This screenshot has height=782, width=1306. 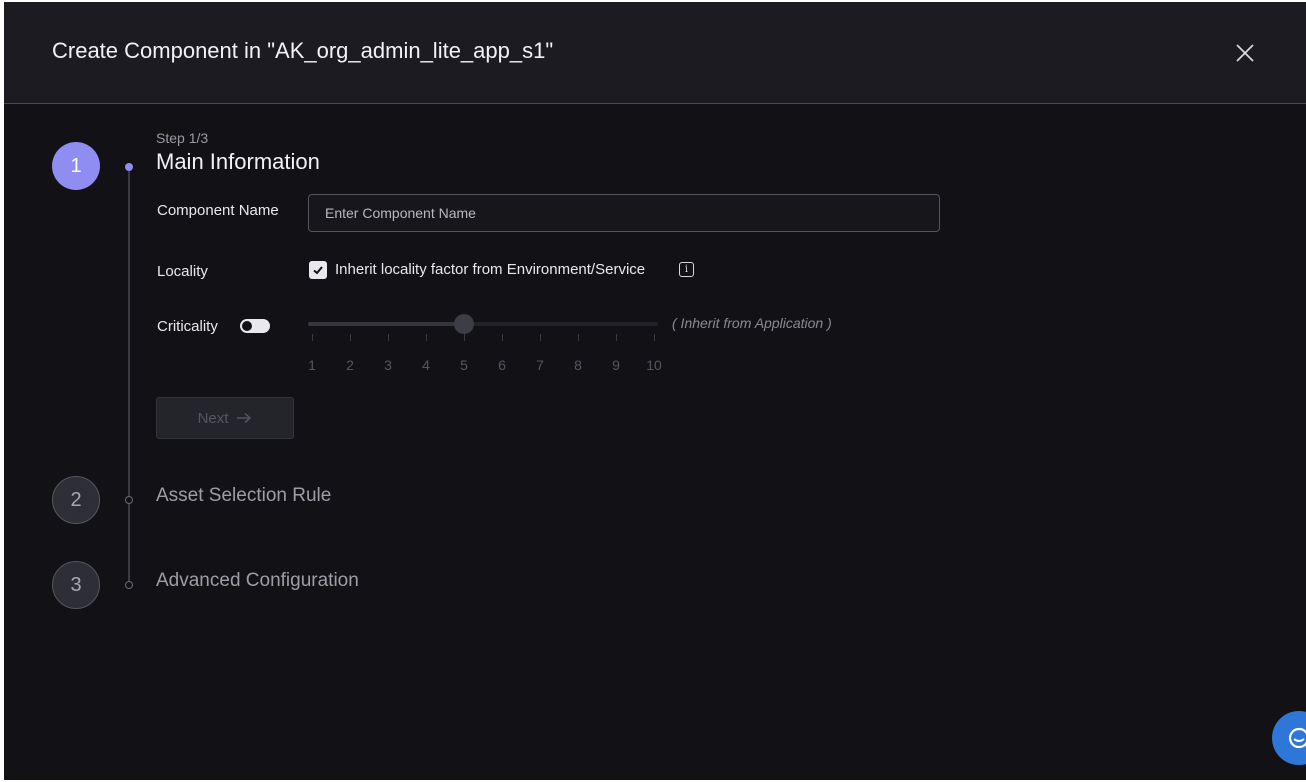 I want to click on toggle-knob, so click(x=247, y=326).